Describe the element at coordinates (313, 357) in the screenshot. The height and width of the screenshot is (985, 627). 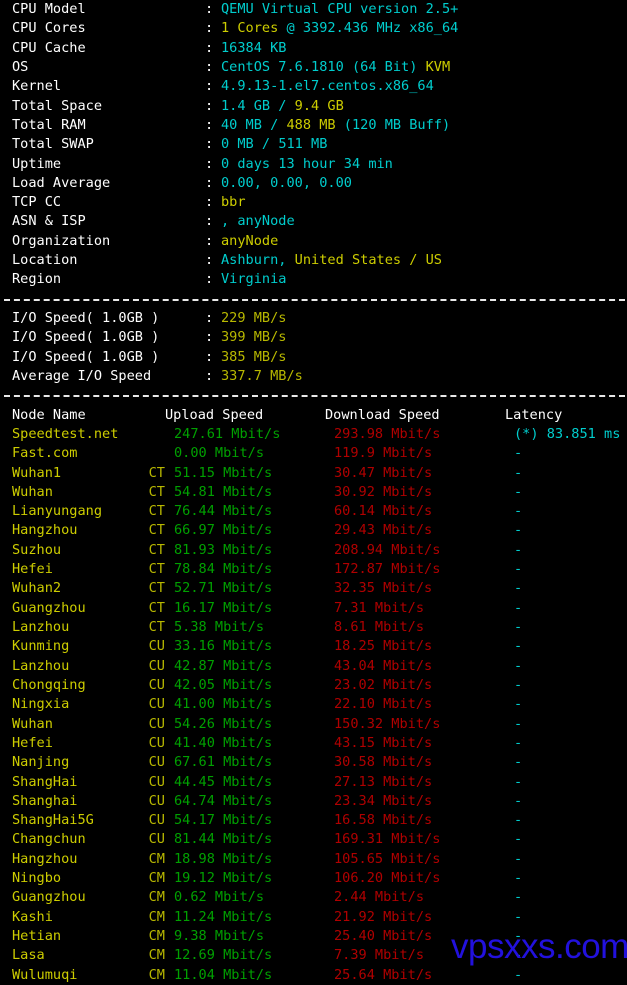
I see `iospeed-row: I/O Speed( 1.0GB ):385 MB/s` at that location.